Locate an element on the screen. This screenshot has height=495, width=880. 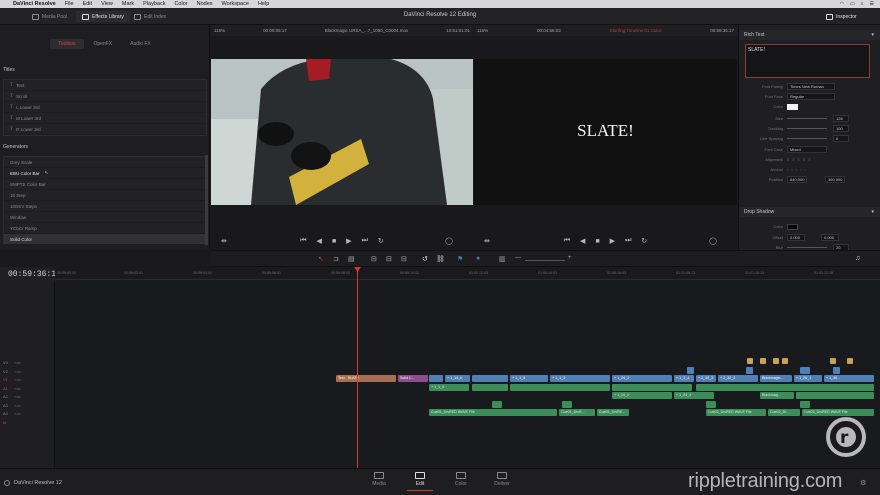
list-item: T Scroll is located at coordinates (105, 96).